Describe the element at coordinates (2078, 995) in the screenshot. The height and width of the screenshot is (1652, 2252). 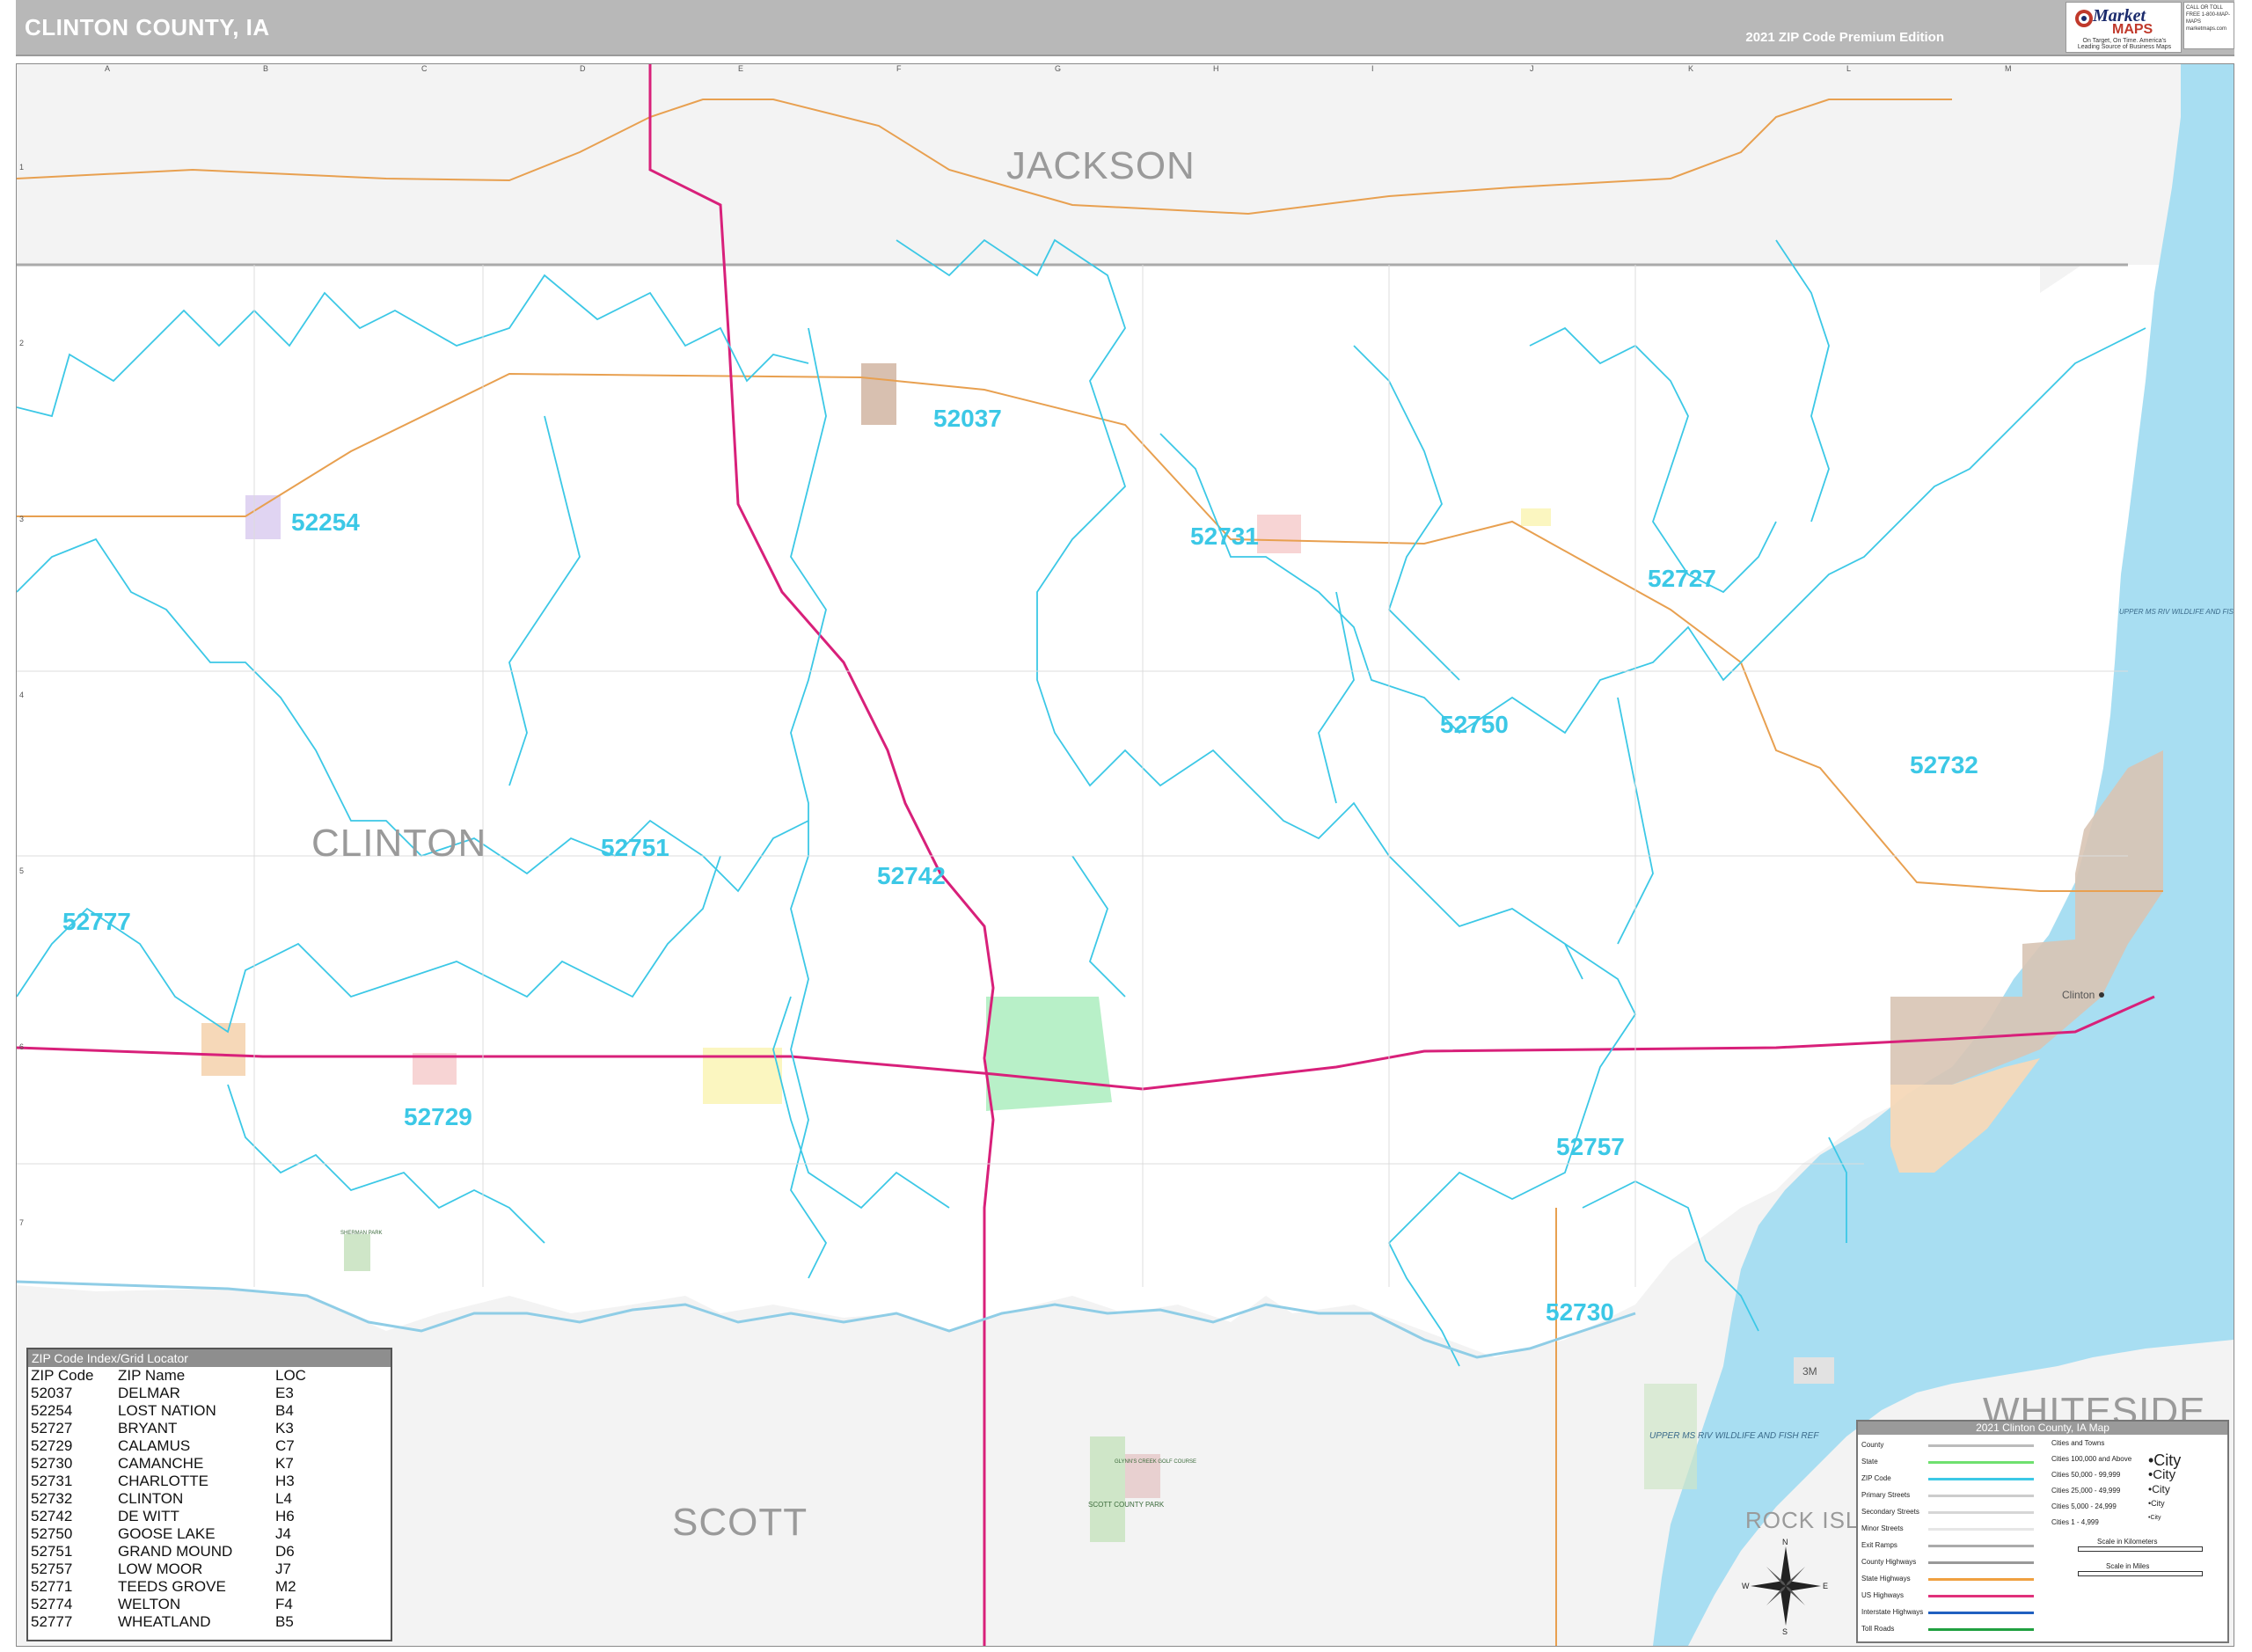
I see `city-label-clinton: Clinton` at that location.